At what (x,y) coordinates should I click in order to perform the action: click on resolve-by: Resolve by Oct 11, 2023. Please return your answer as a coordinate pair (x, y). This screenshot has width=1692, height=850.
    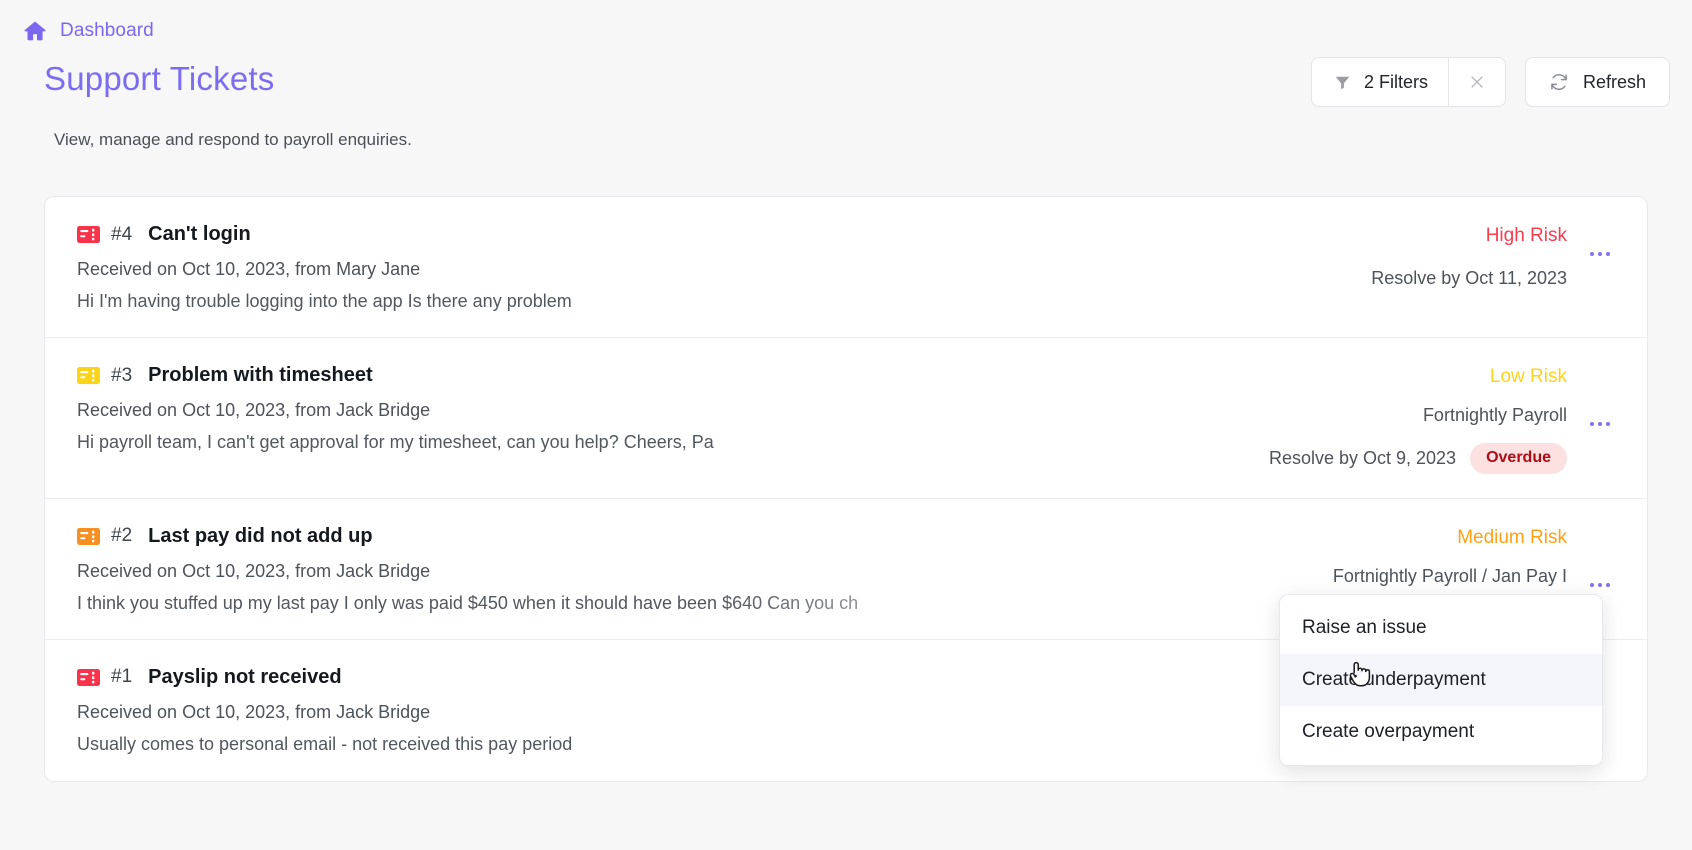
    Looking at the image, I should click on (1469, 277).